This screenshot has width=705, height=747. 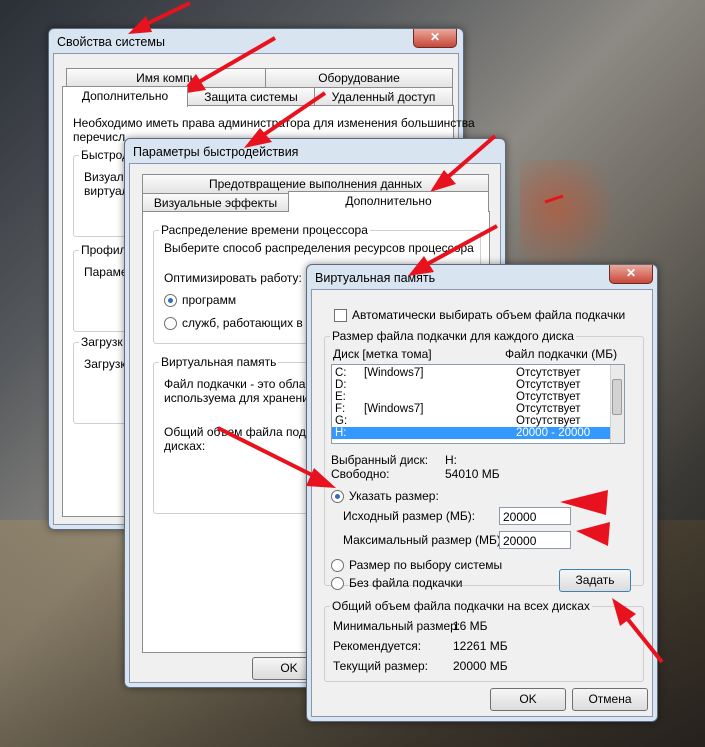 I want to click on programs-radio, so click(x=170, y=300).